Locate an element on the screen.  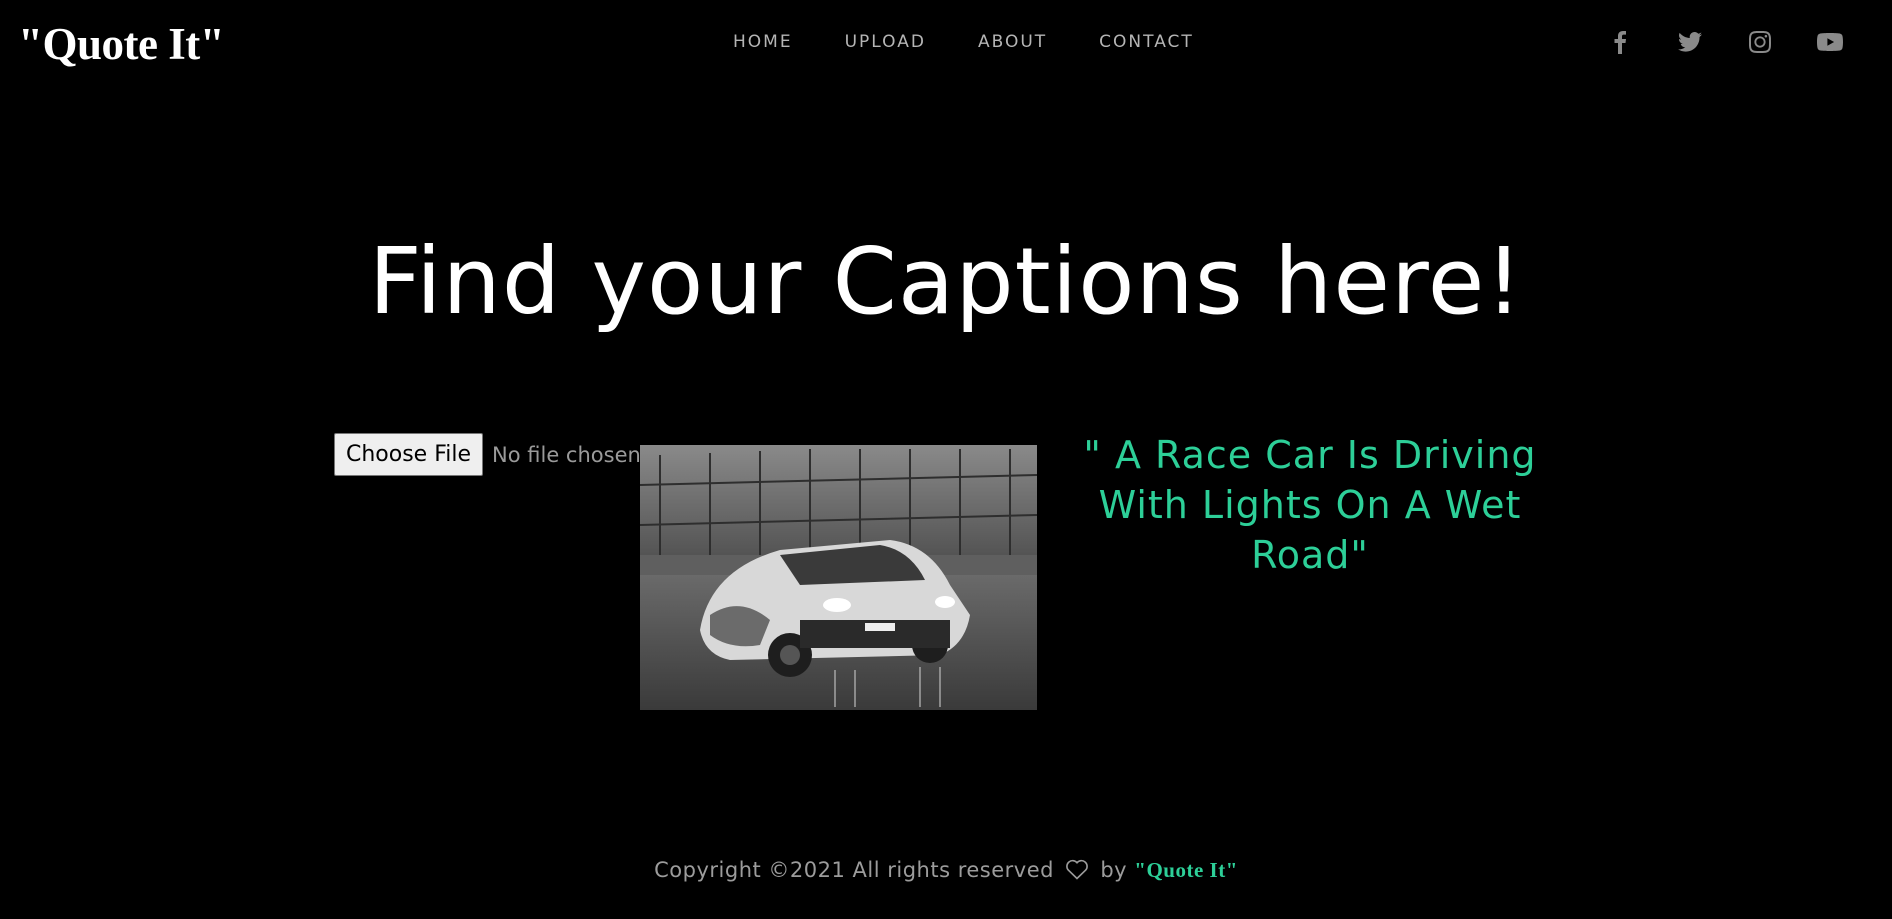
youtube-icon is located at coordinates (1830, 42).